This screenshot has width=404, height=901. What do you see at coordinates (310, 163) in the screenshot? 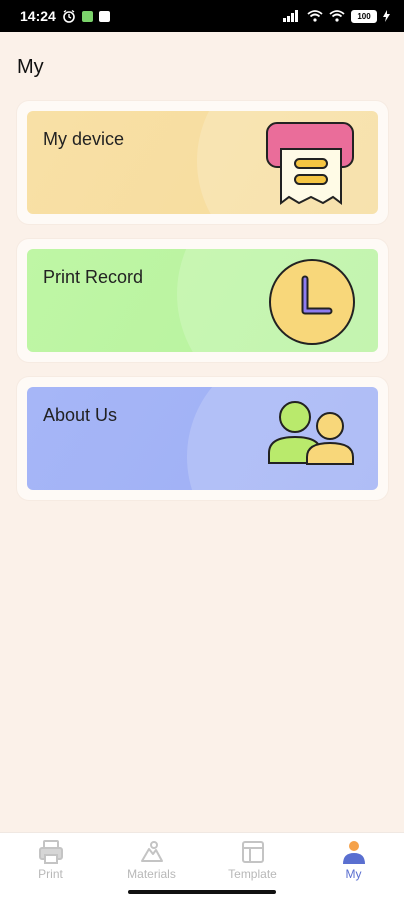
I see `printer-receipt-icon` at bounding box center [310, 163].